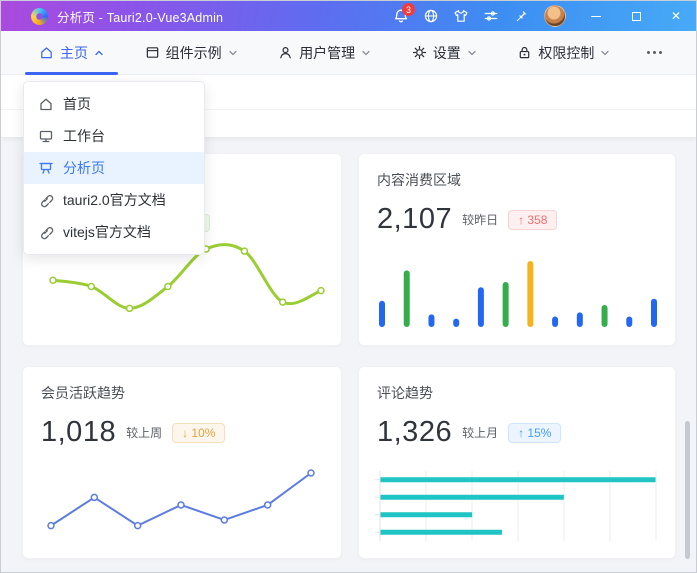 This screenshot has width=697, height=573. I want to click on stat-value: 1,326, so click(415, 432).